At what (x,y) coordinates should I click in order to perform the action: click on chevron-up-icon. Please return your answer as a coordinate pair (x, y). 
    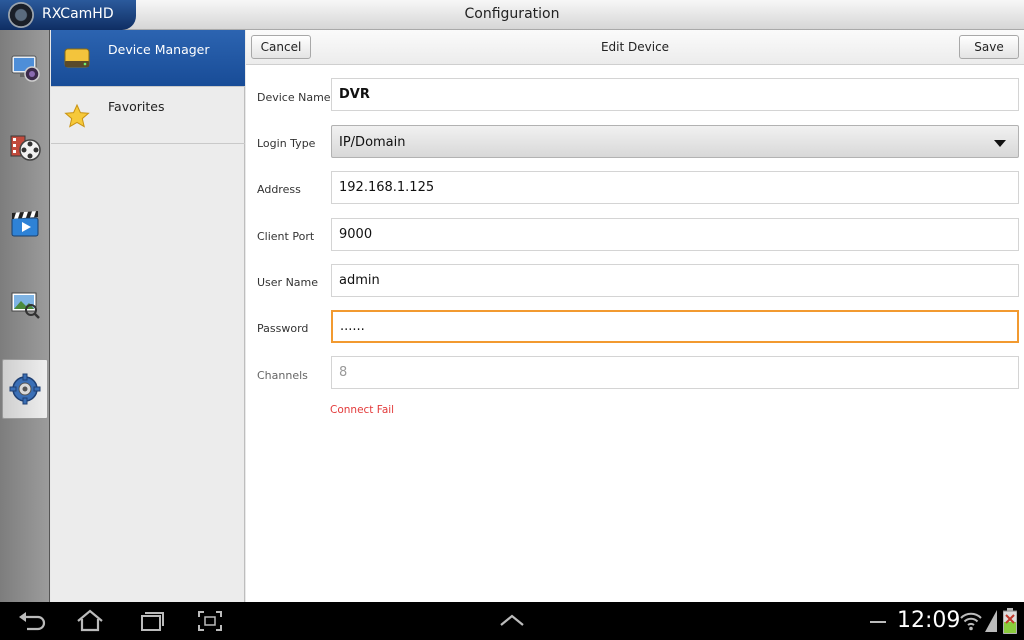
    Looking at the image, I should click on (512, 621).